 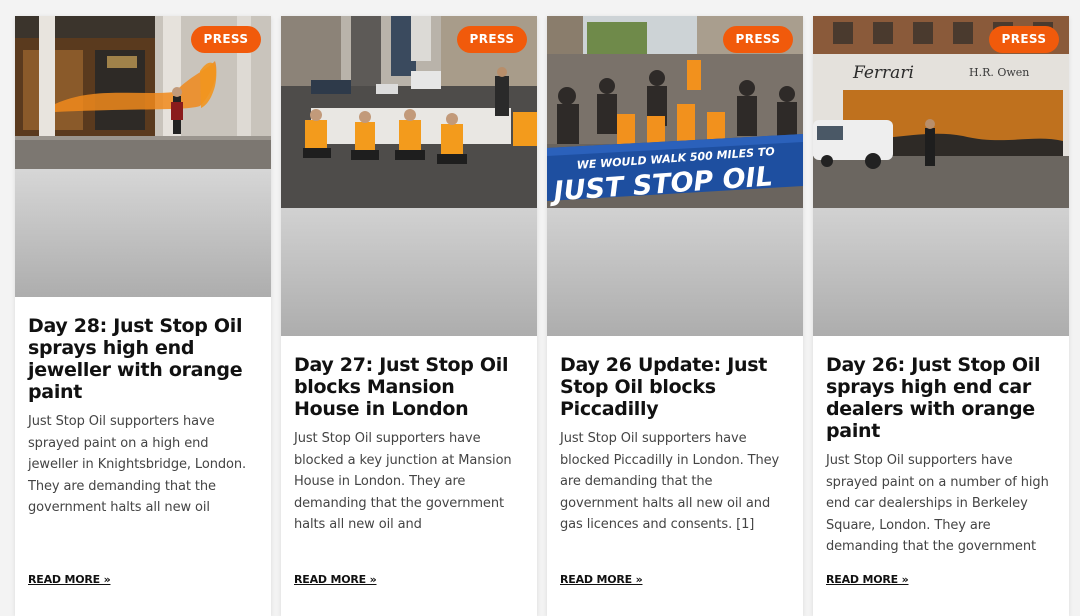 What do you see at coordinates (999, 72) in the screenshot?
I see `dealer-sign-text-2: H.R. Owen` at bounding box center [999, 72].